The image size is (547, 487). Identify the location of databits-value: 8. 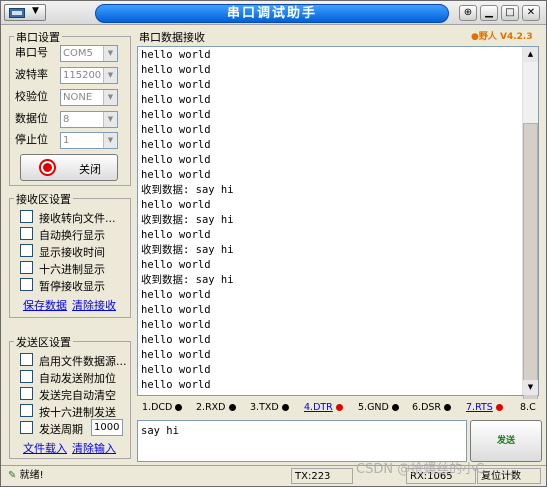
(66, 119).